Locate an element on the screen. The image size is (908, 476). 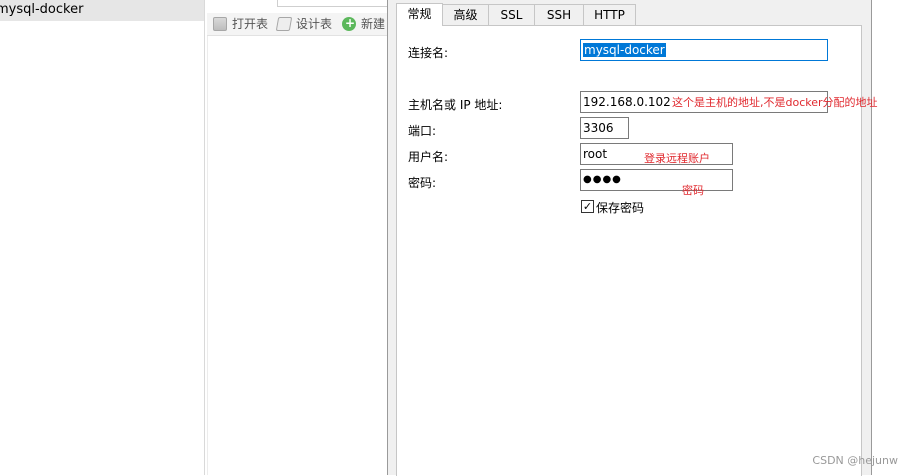
password-annotation: 密码 is located at coordinates (693, 190).